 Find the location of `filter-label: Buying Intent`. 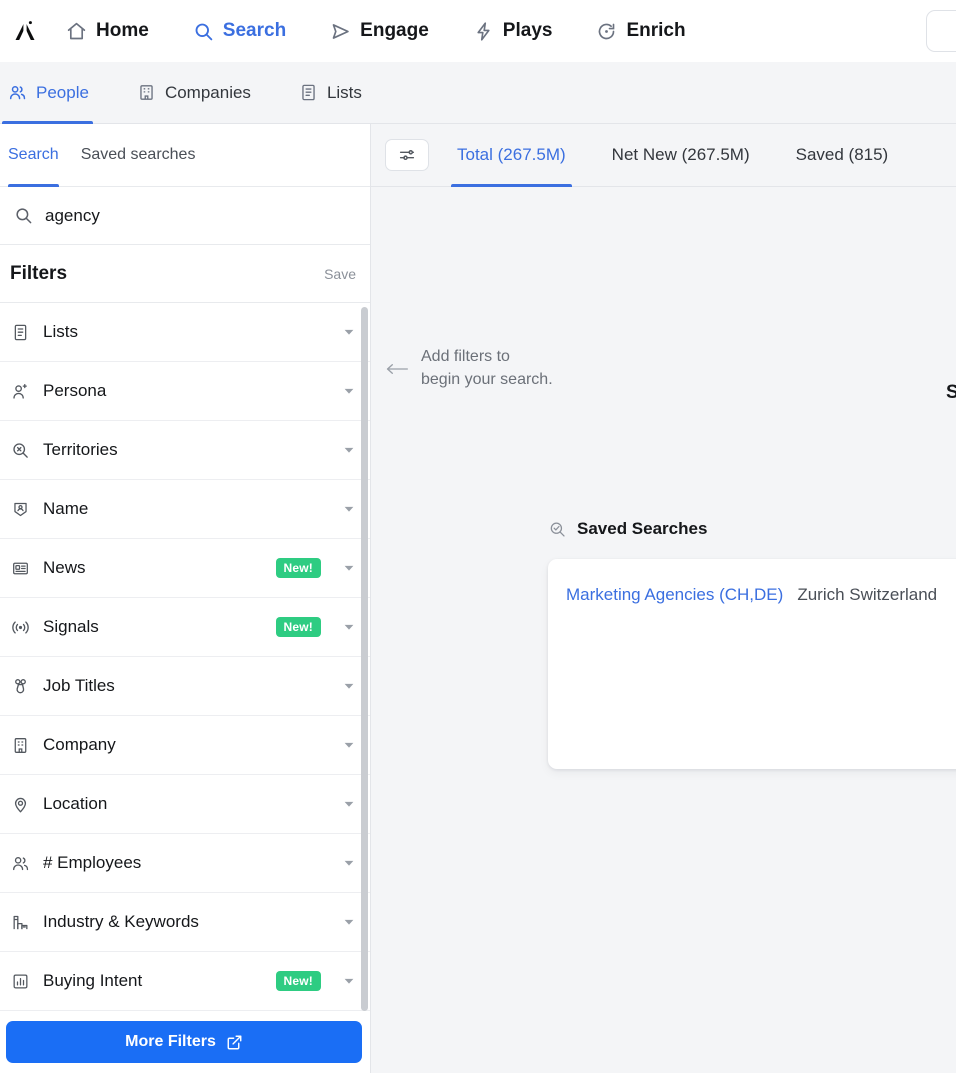

filter-label: Buying Intent is located at coordinates (93, 980).